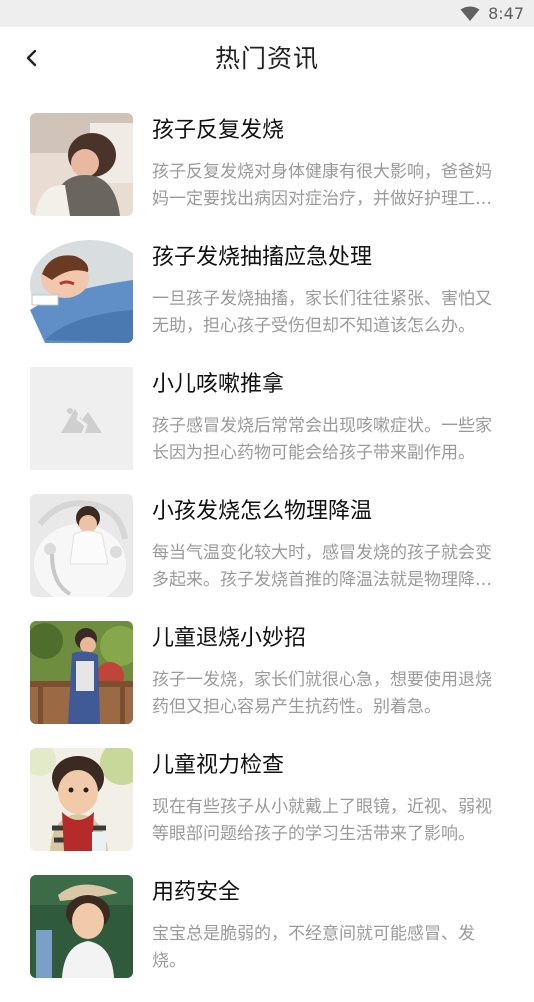 This screenshot has height=1002, width=534. Describe the element at coordinates (322, 439) in the screenshot. I see `article-description: 孩子感冒发烧后常常会出现咳嗽症状。一些家长因为担心药物可能会给孩子带来副作用。` at that location.